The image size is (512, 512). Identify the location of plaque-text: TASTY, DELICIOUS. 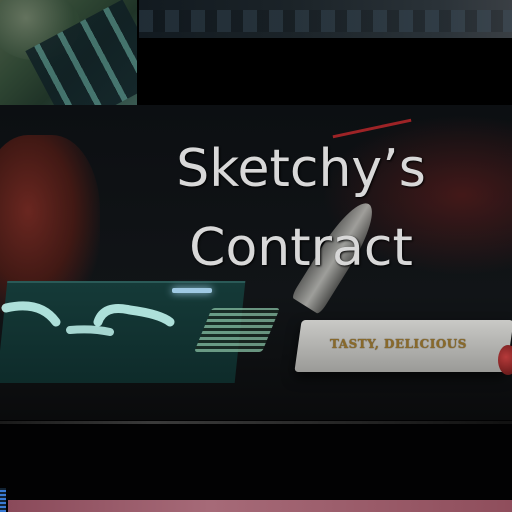
(398, 344).